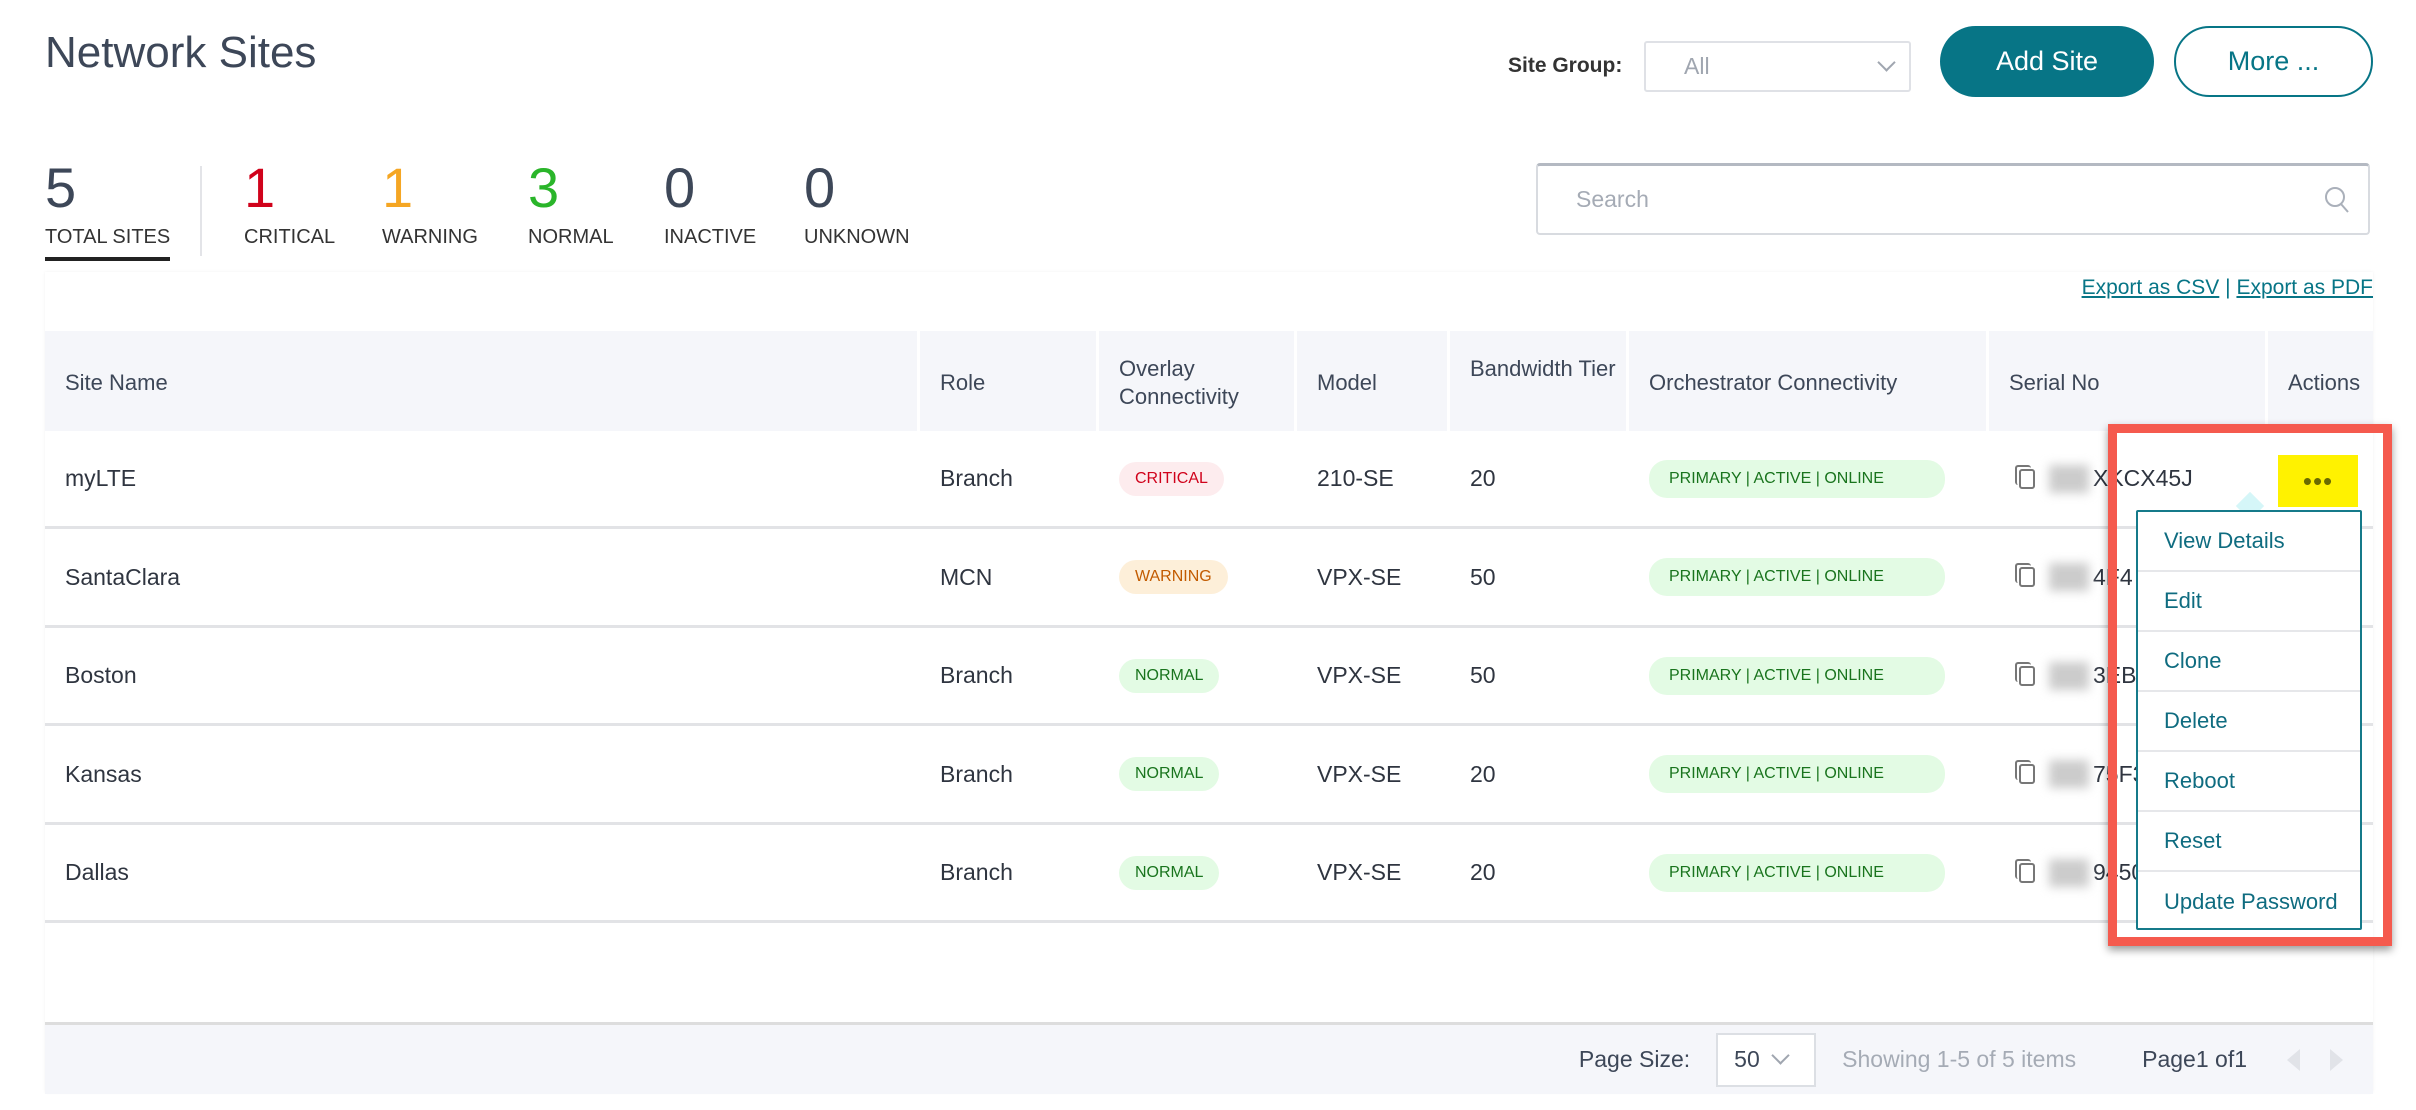  Describe the element at coordinates (482, 675) in the screenshot. I see `site-name: Boston` at that location.